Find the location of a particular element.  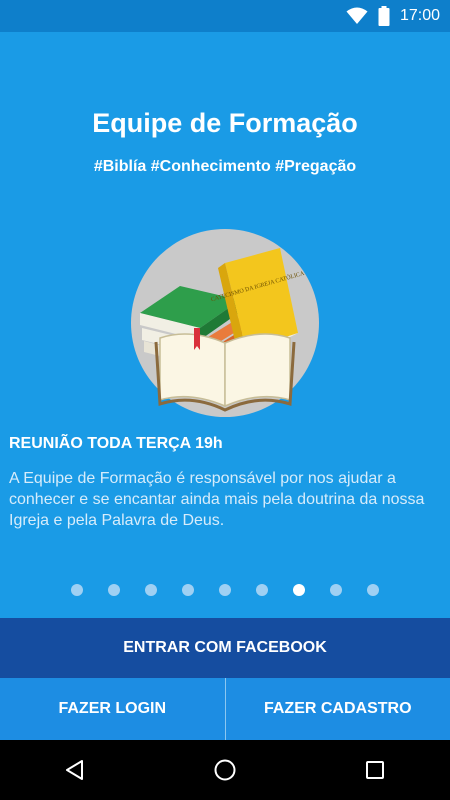

wifi-icon is located at coordinates (357, 15).